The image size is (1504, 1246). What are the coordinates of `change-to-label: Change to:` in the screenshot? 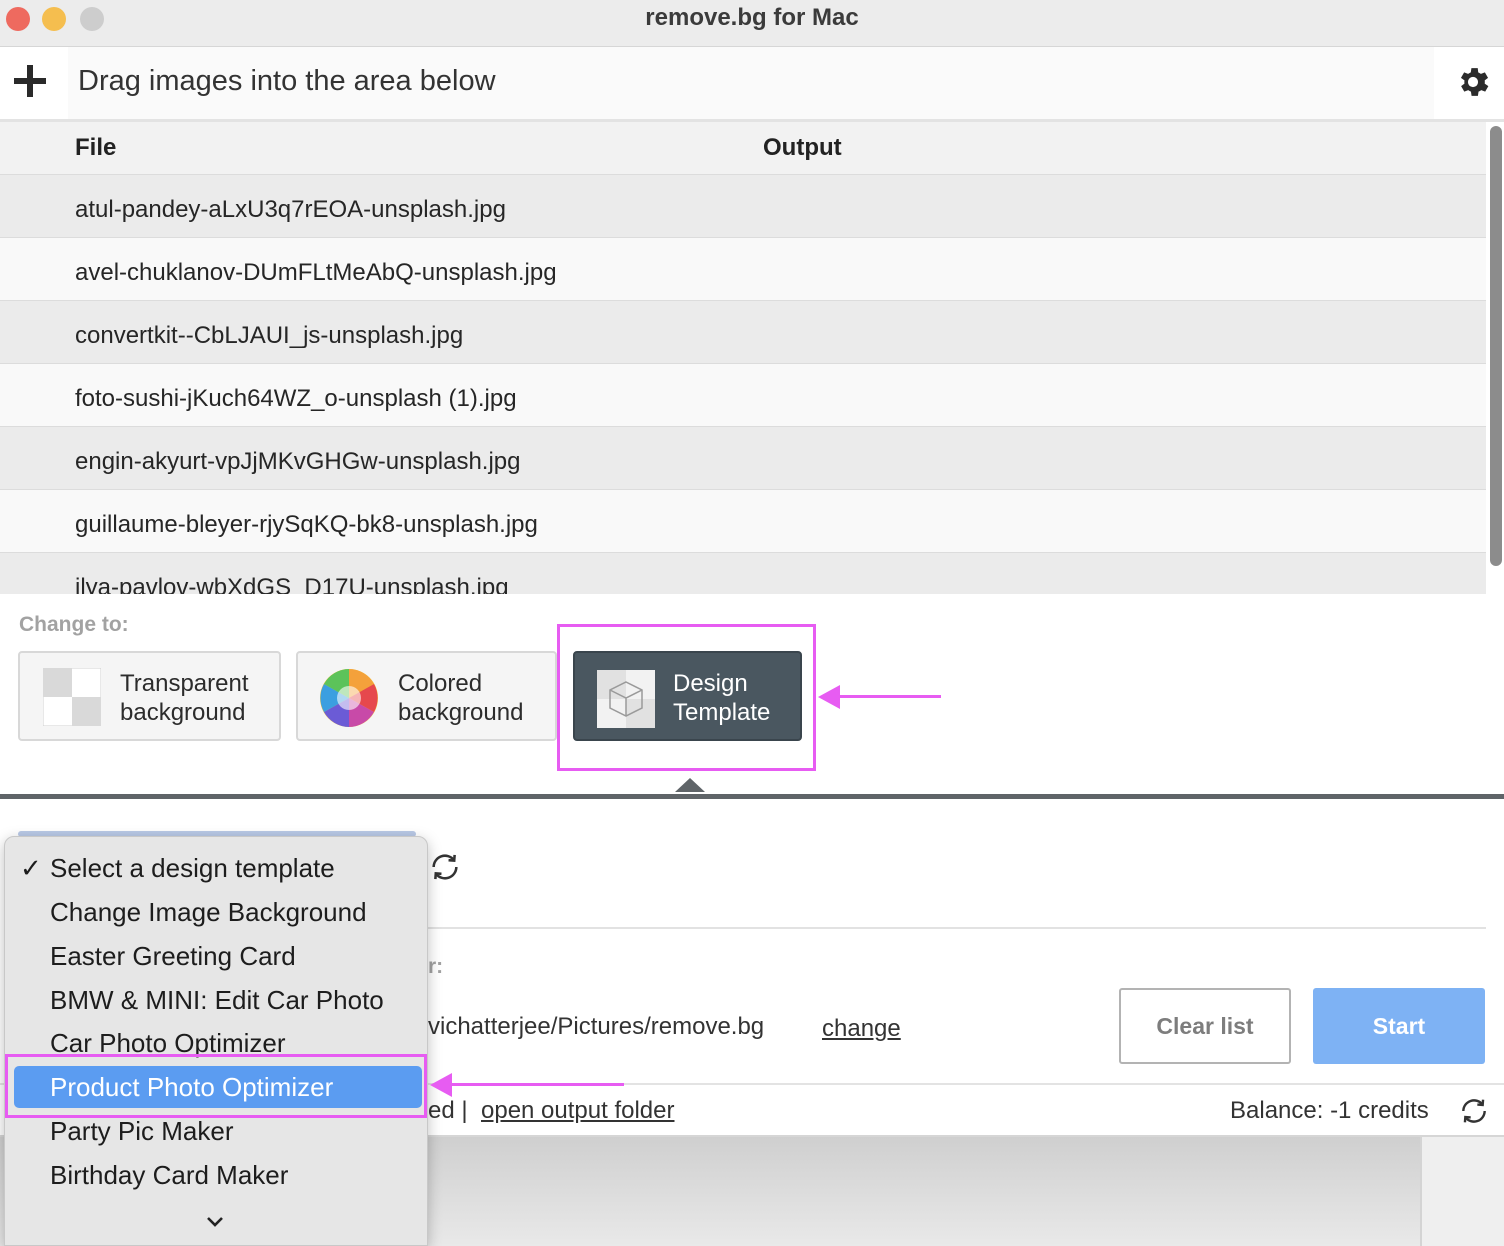 It's located at (74, 624).